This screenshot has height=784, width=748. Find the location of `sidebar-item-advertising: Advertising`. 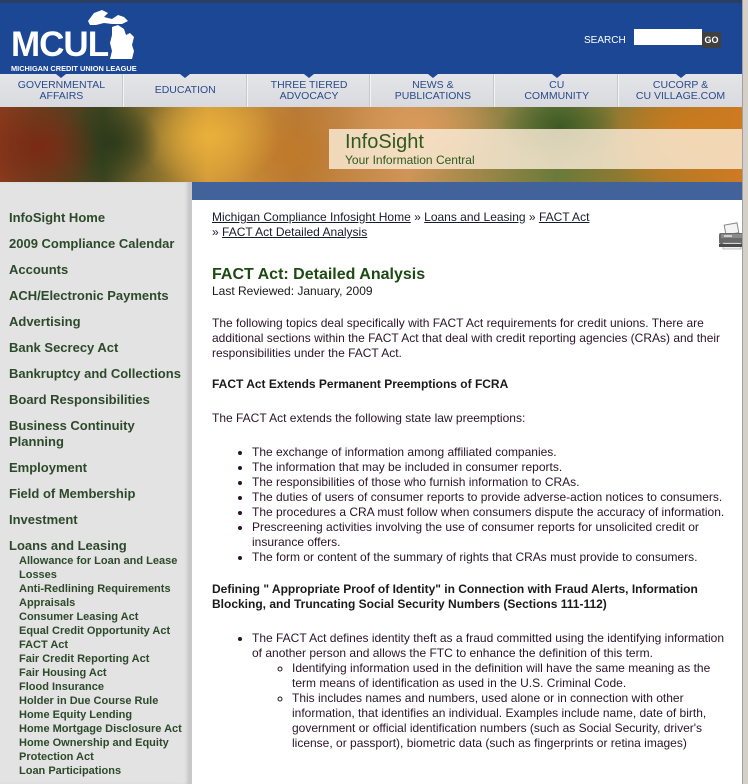

sidebar-item-advertising: Advertising is located at coordinates (99, 322).